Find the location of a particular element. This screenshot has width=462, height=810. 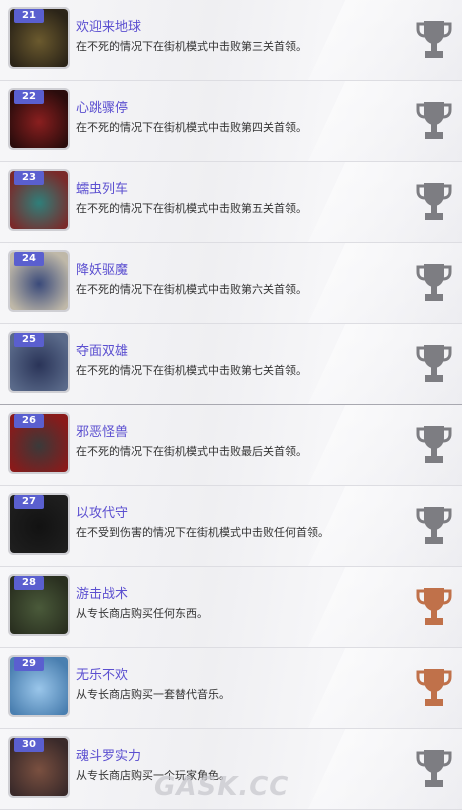

achievement-row: 22 心跳骤停在不死的情况下在街机模式中击败第四关首领。 is located at coordinates (231, 121).